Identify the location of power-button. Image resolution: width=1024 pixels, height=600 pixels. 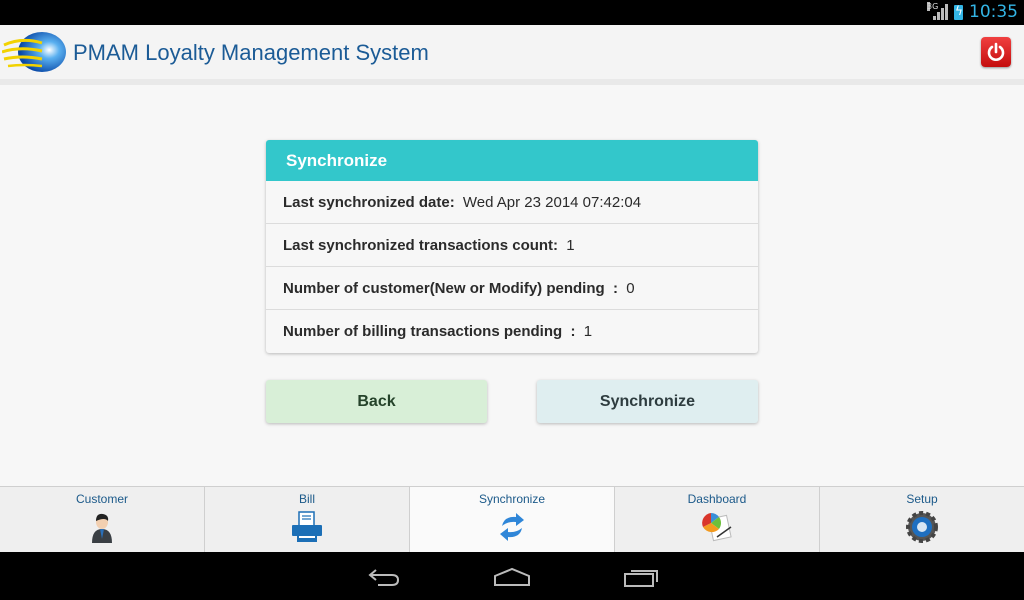
(996, 52).